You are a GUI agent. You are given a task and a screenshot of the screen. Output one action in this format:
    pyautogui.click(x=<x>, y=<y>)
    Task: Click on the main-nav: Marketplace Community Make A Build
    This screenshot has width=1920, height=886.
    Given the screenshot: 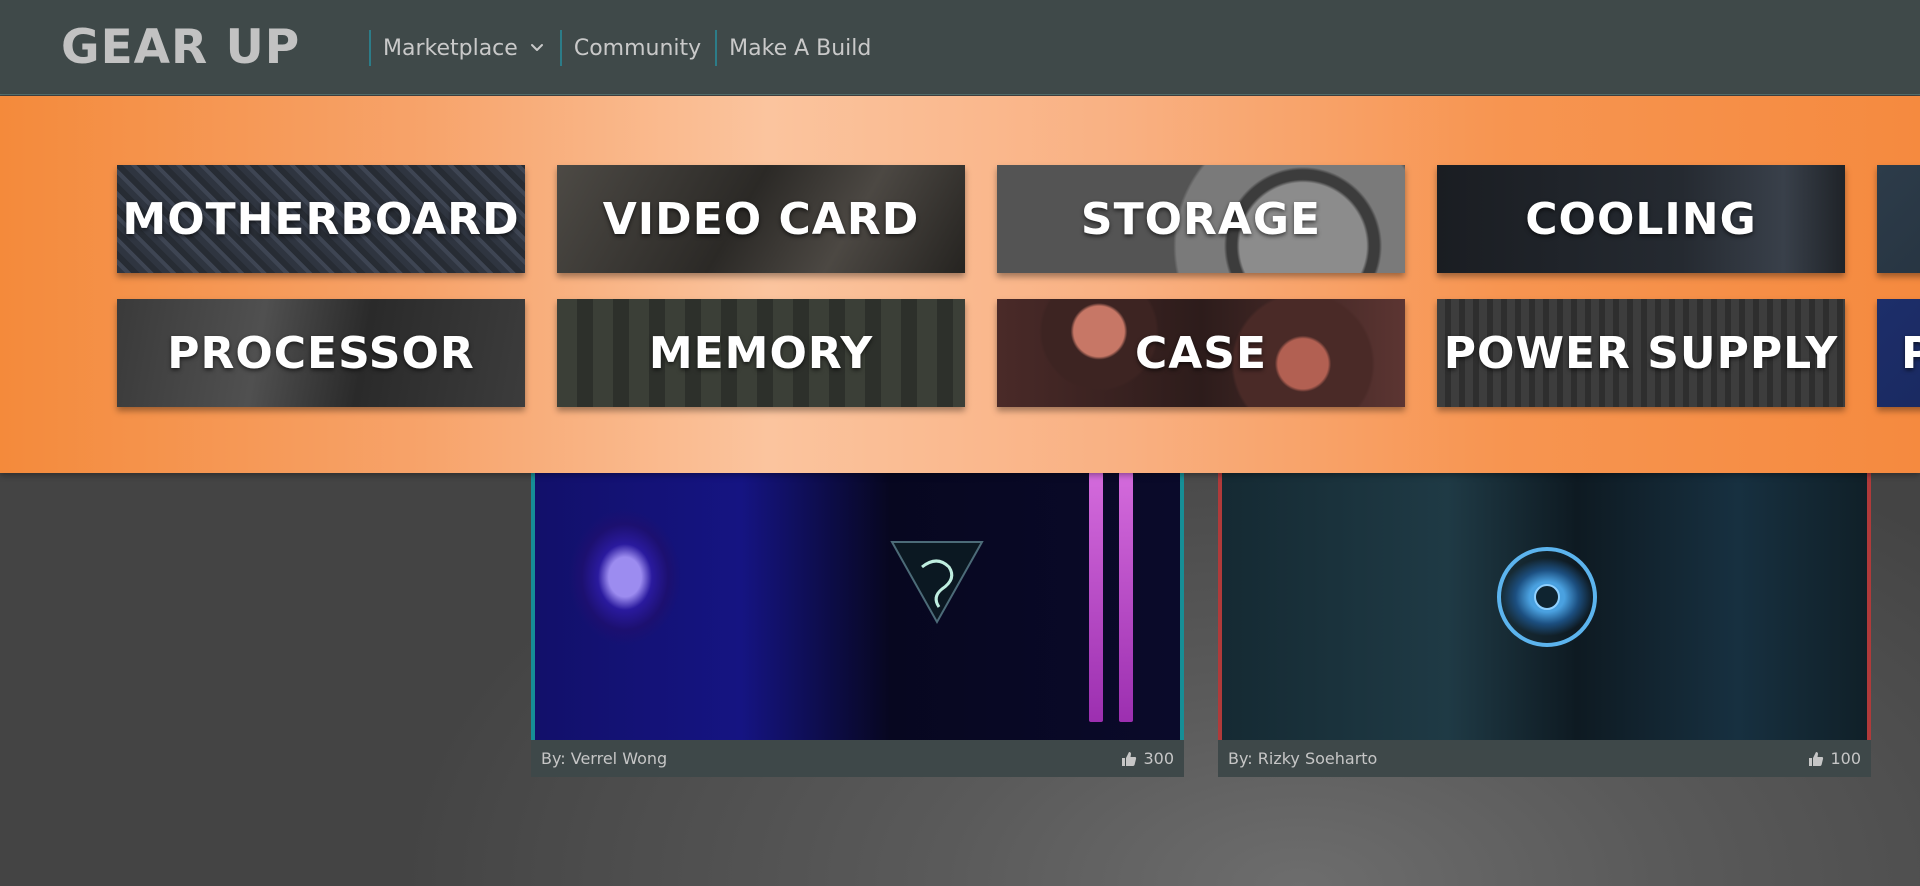 What is the action you would take?
    pyautogui.click(x=627, y=48)
    